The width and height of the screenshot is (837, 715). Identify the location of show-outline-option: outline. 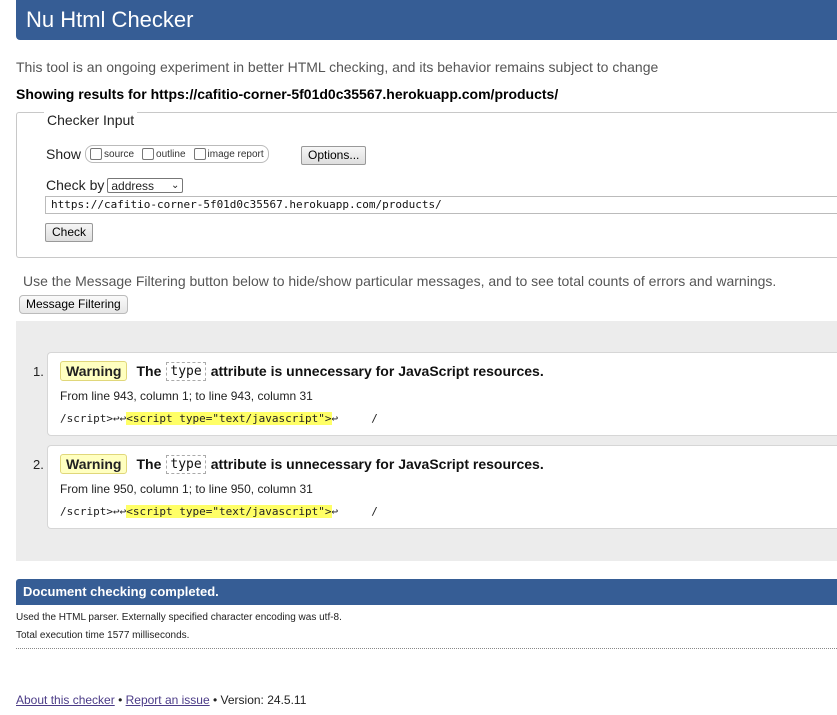
(164, 154).